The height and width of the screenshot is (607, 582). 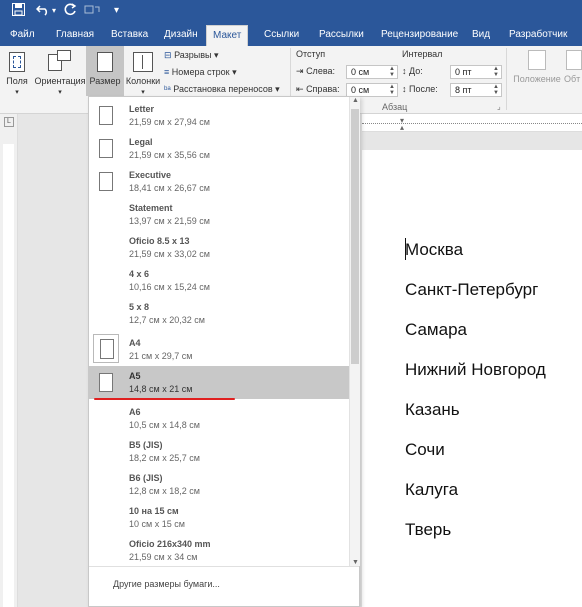 What do you see at coordinates (105, 71) in the screenshot?
I see `size-button: Размер` at bounding box center [105, 71].